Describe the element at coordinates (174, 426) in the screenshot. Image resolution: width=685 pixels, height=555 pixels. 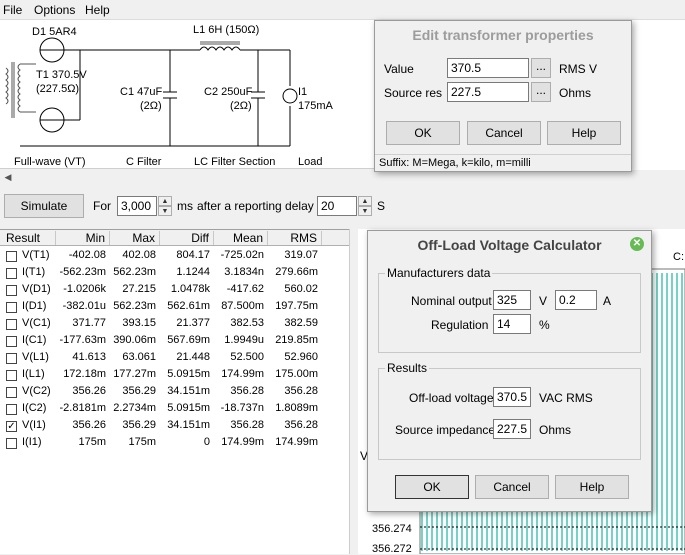
I see `table-row: ✓ V(I1) 356.26 356.29 34.151m 356.28 356.28` at that location.